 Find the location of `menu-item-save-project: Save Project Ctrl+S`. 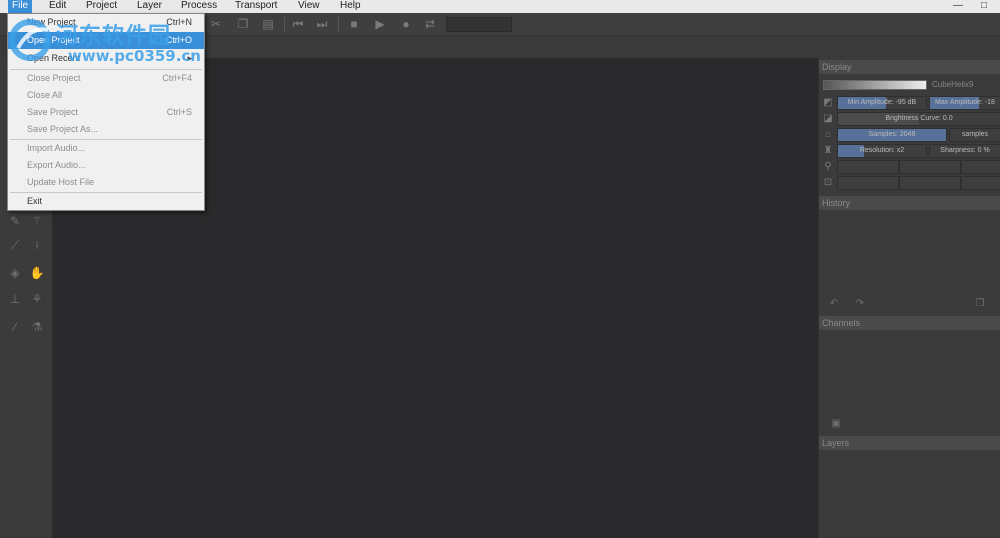

menu-item-save-project: Save Project Ctrl+S is located at coordinates (106, 112).